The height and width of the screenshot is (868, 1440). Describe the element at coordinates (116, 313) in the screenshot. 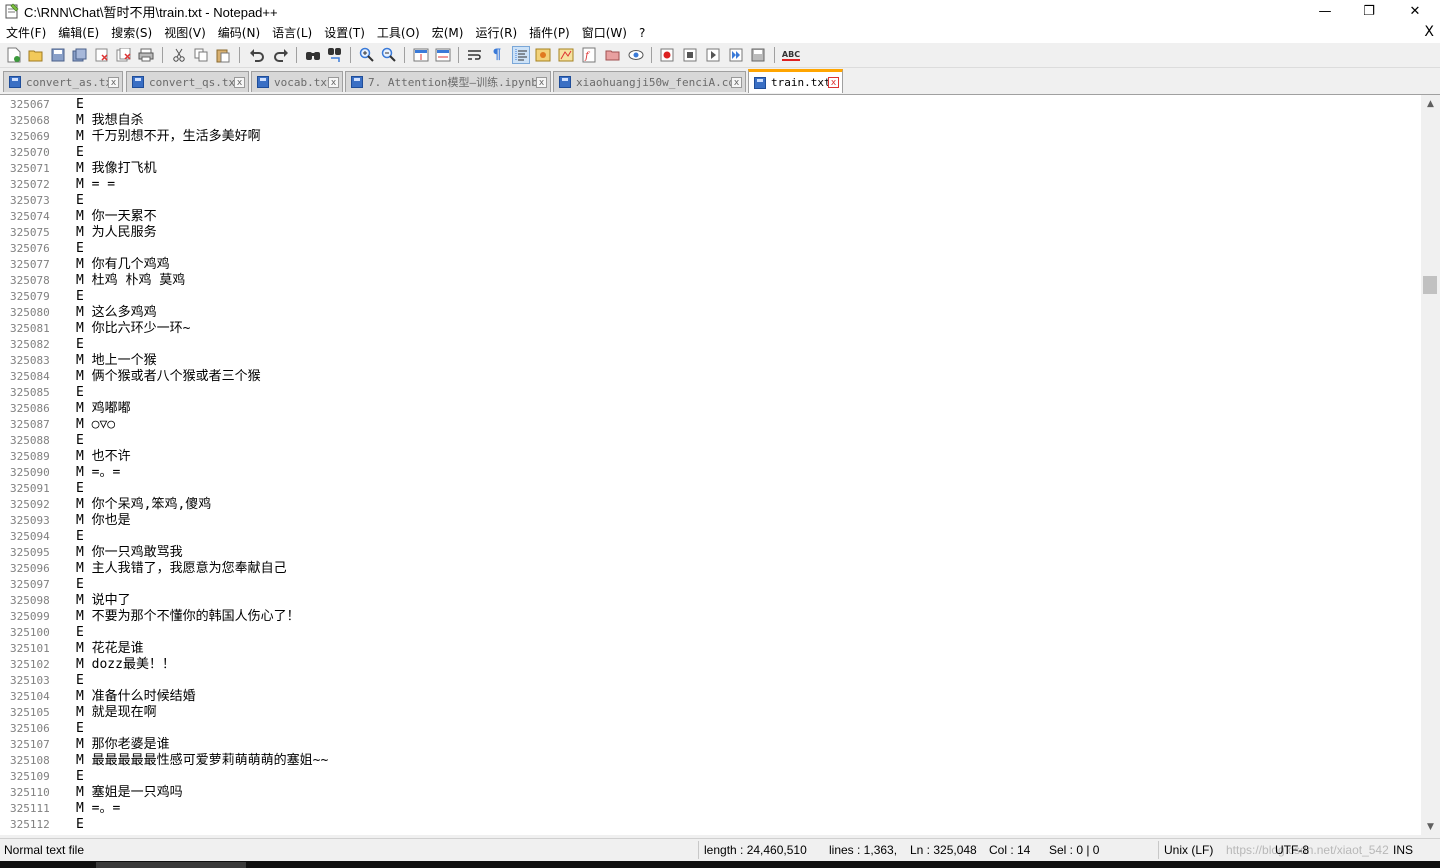

I see `line-text: M 这么多鸡鸡` at that location.